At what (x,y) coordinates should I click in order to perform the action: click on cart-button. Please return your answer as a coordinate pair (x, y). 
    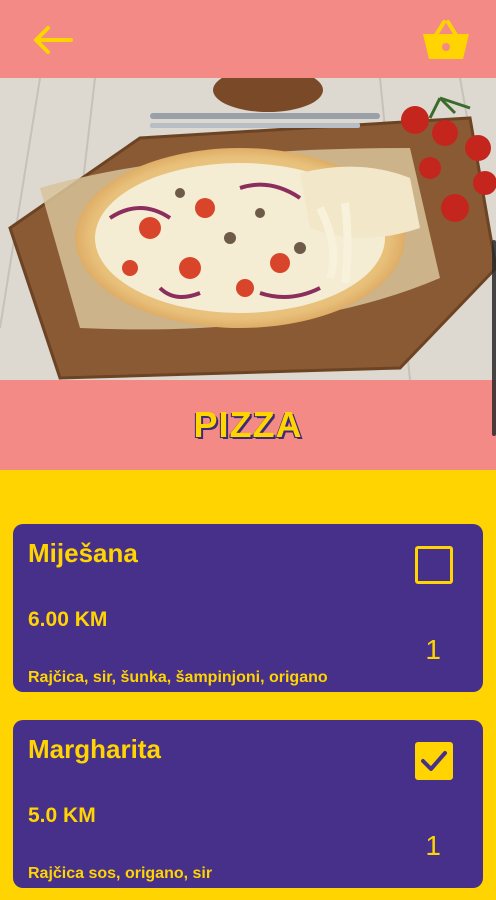
    Looking at the image, I should click on (446, 40).